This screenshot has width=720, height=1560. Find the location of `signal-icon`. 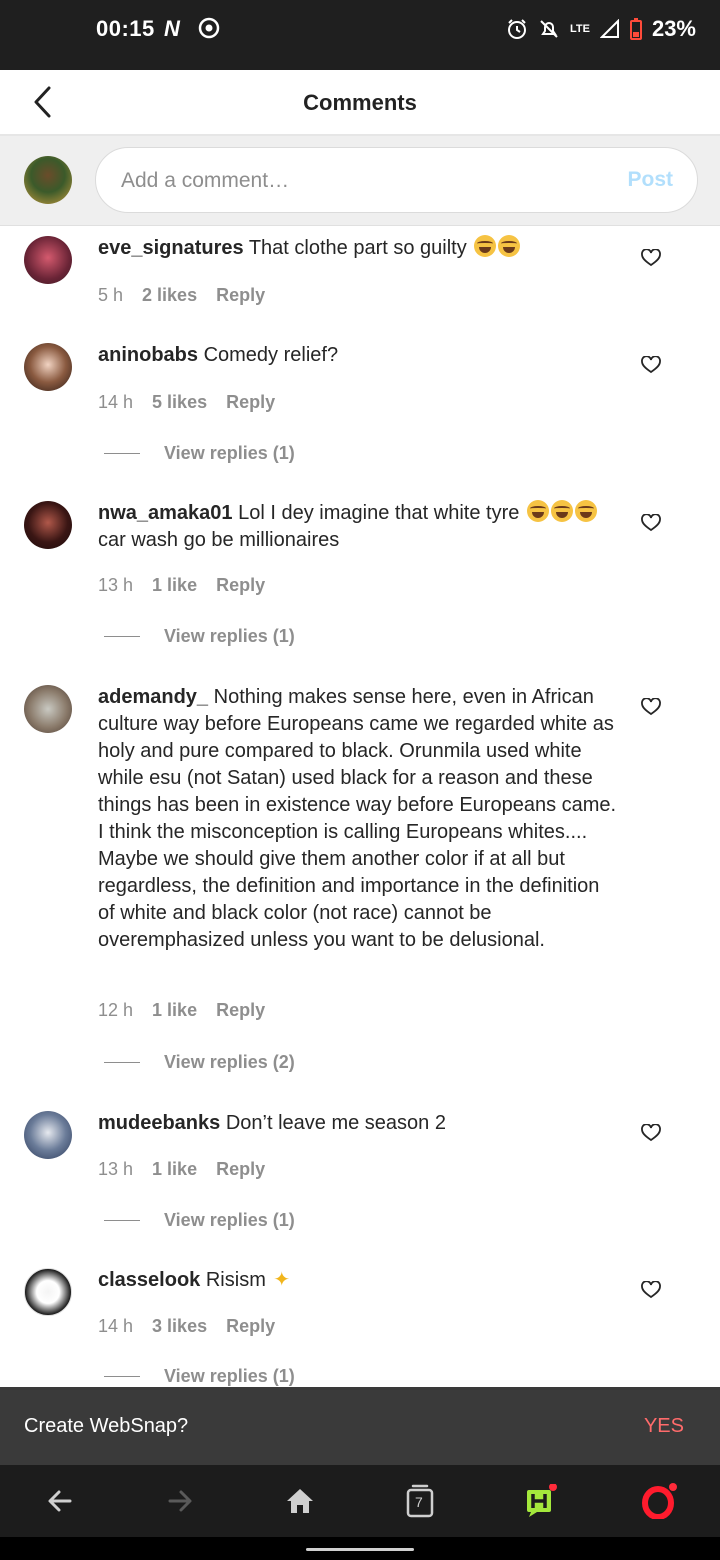

signal-icon is located at coordinates (609, 28).